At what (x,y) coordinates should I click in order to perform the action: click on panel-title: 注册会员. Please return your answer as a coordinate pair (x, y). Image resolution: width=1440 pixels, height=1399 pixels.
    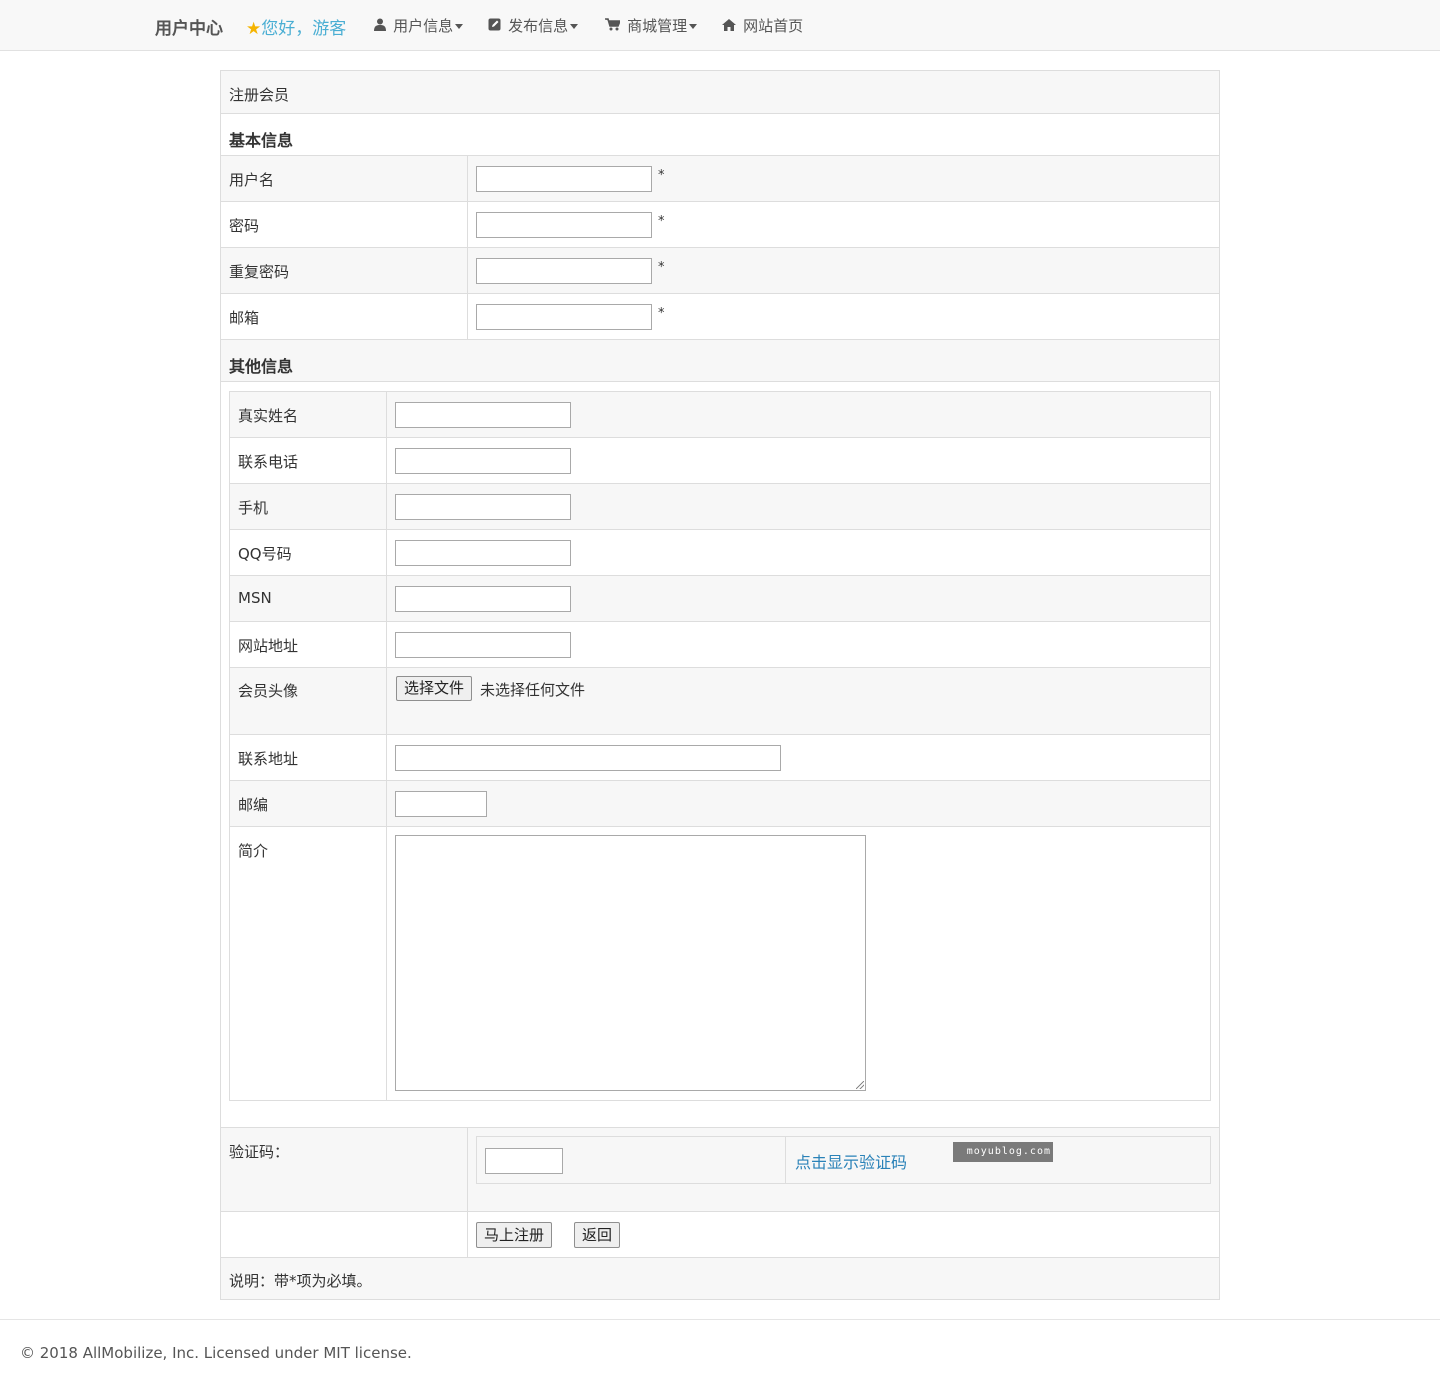
    Looking at the image, I should click on (259, 95).